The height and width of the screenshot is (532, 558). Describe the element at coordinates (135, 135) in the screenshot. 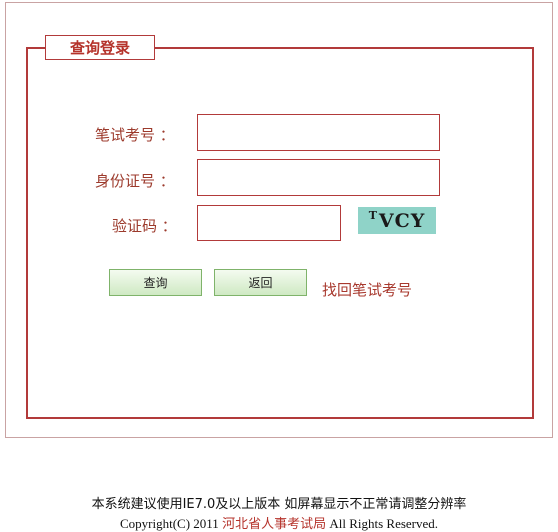

I see `exam-number-label: 笔试考号 ：` at that location.